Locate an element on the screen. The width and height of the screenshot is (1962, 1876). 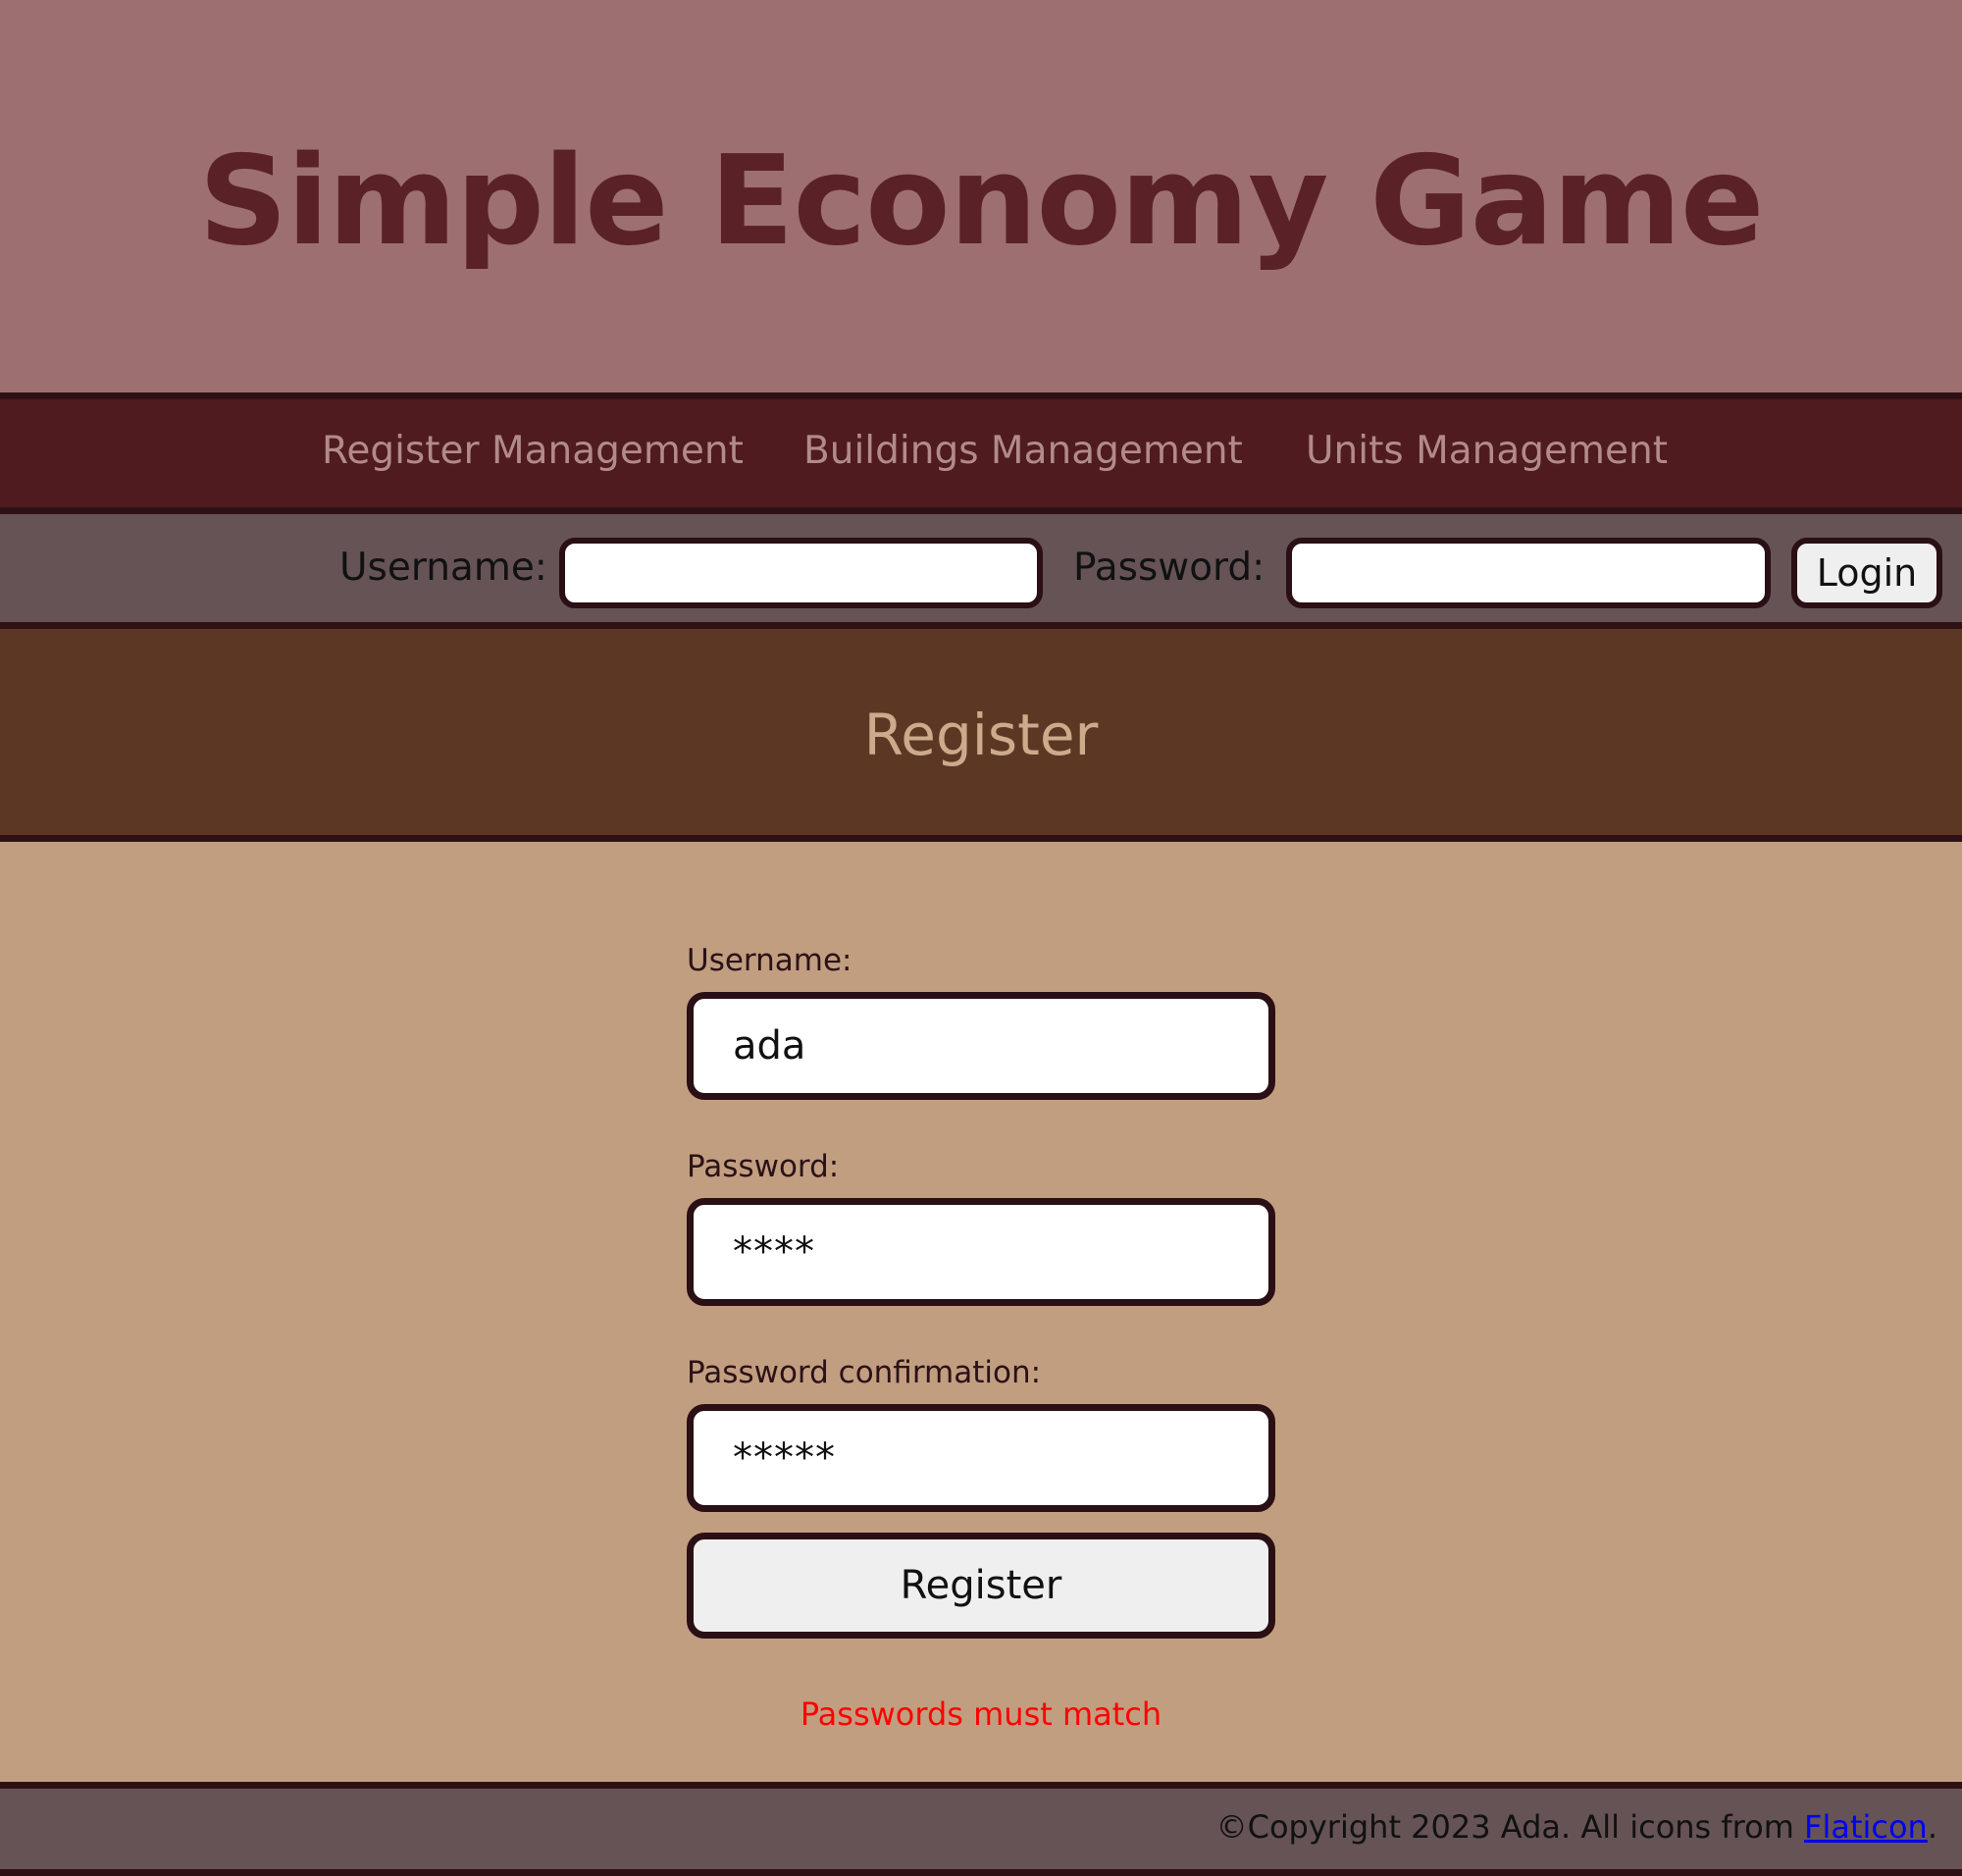
register-heading: Register is located at coordinates (981, 735).